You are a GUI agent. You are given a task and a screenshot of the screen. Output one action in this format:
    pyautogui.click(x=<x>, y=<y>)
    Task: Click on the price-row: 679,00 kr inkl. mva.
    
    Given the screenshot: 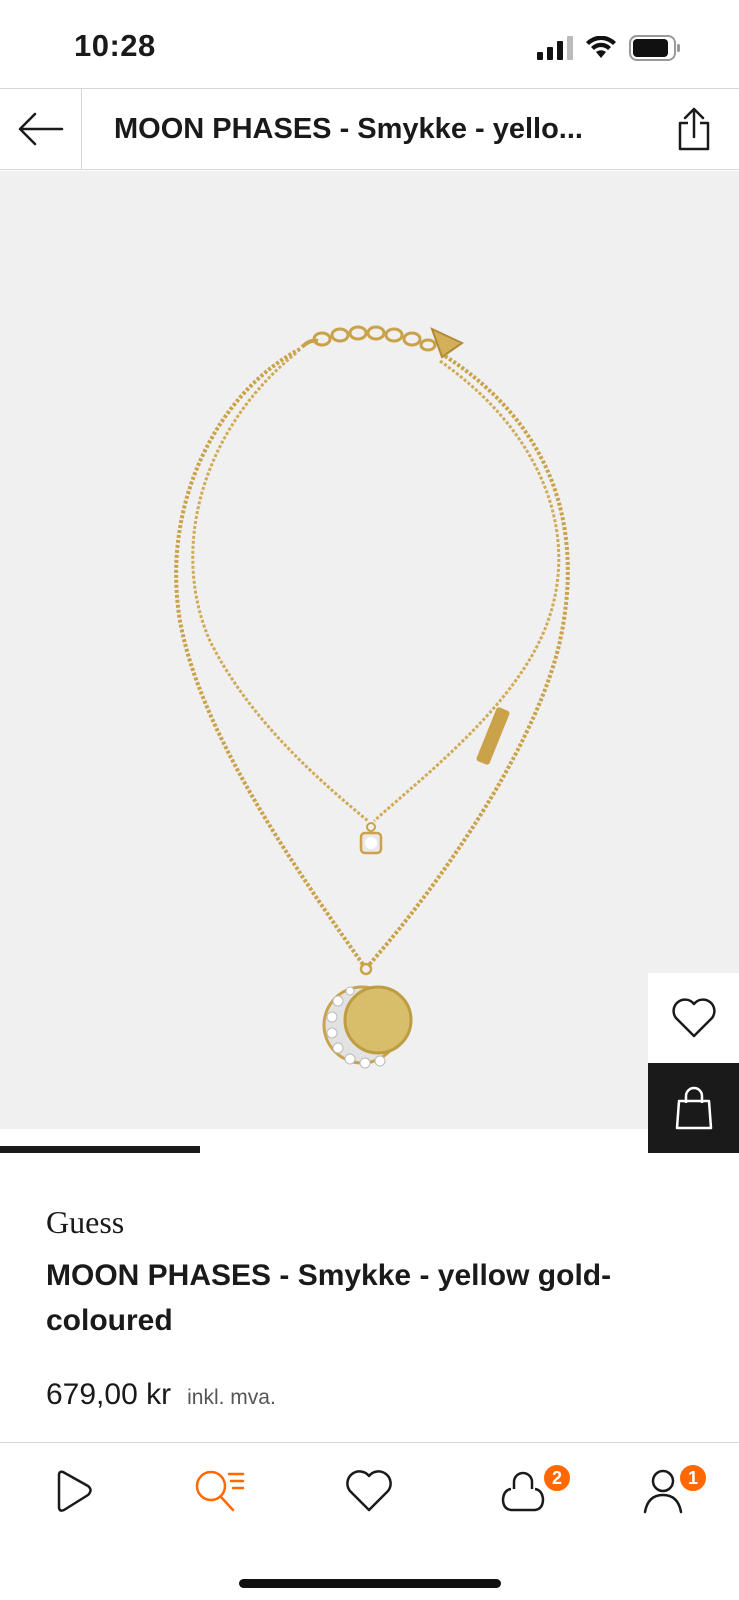 What is the action you would take?
    pyautogui.click(x=161, y=1395)
    